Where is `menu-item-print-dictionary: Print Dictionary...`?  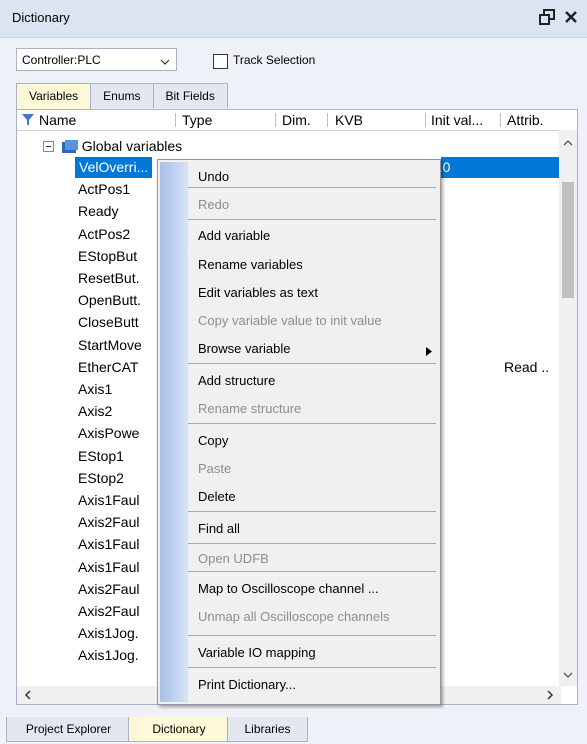
menu-item-print-dictionary: Print Dictionary... is located at coordinates (247, 685).